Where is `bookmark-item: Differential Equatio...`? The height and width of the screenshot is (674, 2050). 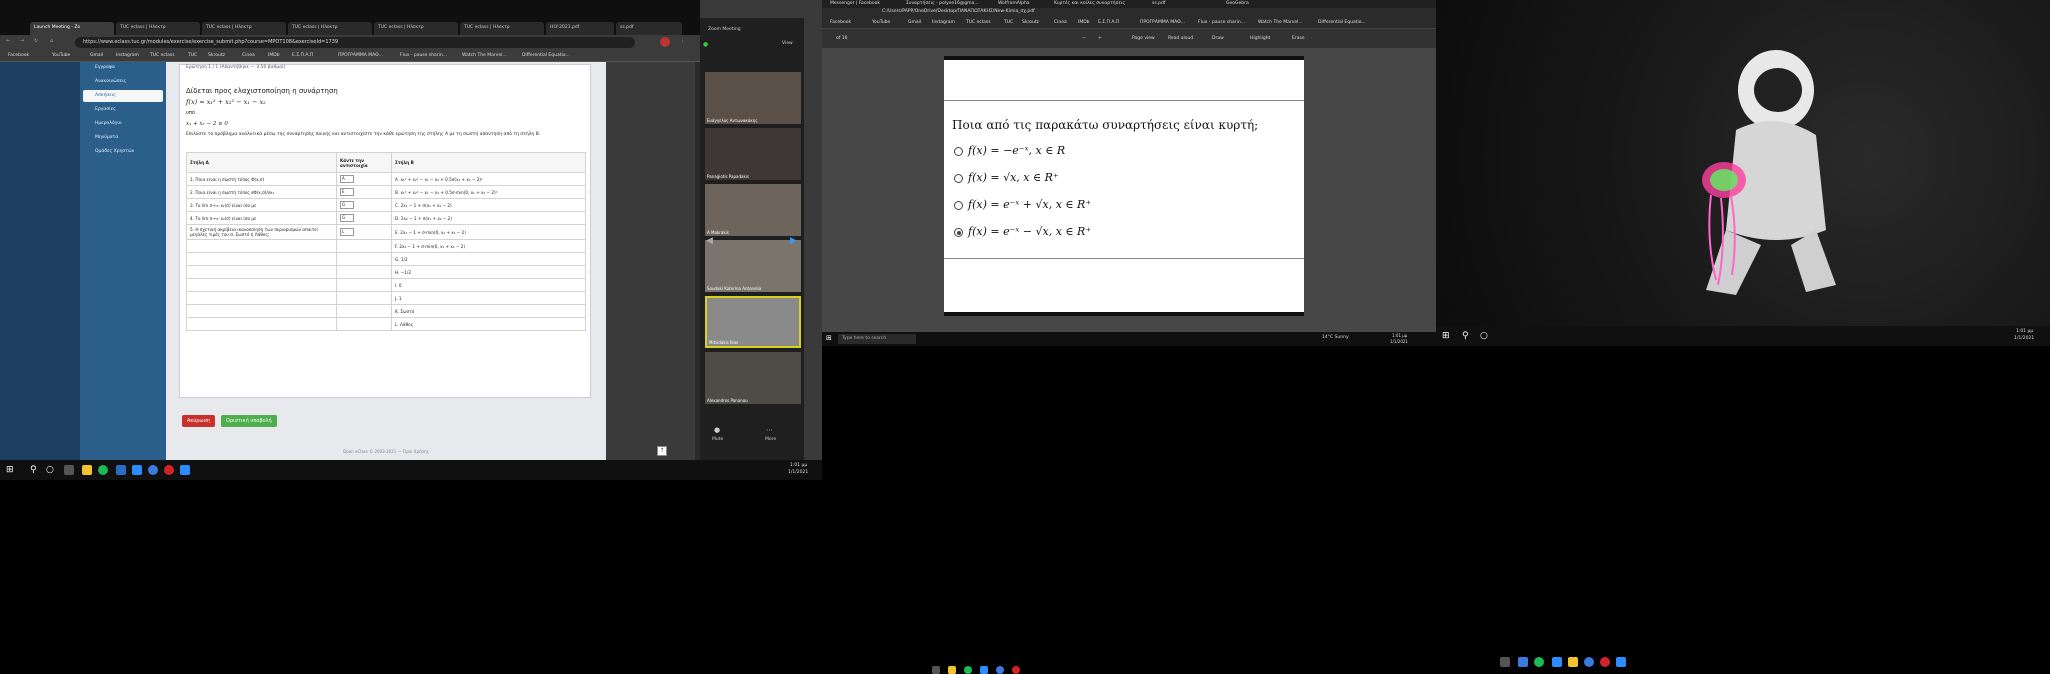
bookmark-item: Differential Equatio... is located at coordinates (1342, 22).